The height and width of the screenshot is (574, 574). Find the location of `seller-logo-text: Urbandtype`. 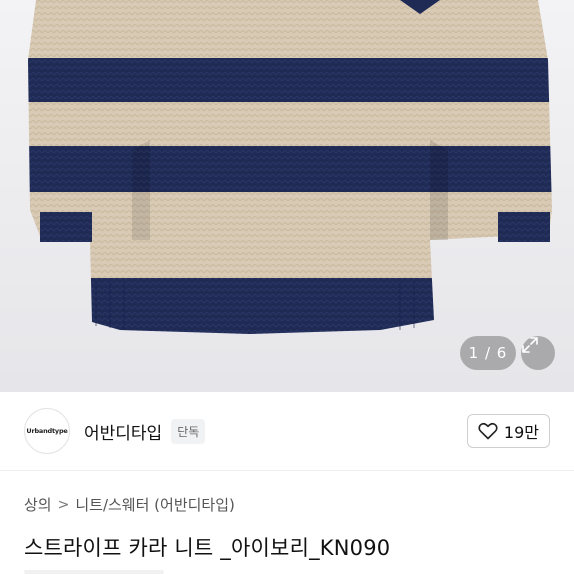

seller-logo-text: Urbandtype is located at coordinates (47, 431).